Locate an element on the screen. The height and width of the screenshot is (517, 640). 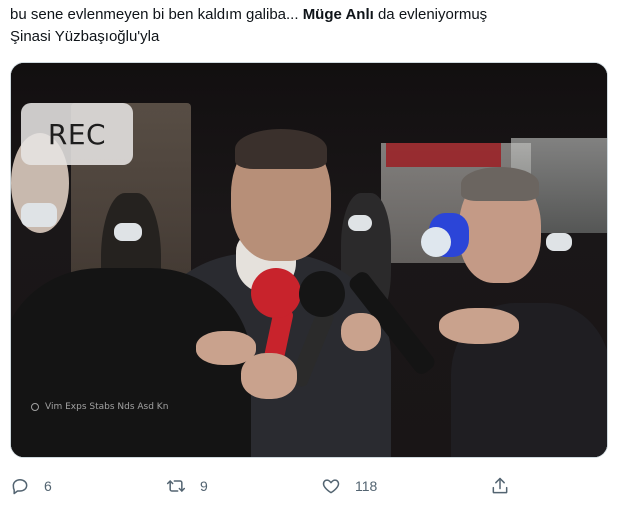
like-button: 118 is located at coordinates (349, 486).